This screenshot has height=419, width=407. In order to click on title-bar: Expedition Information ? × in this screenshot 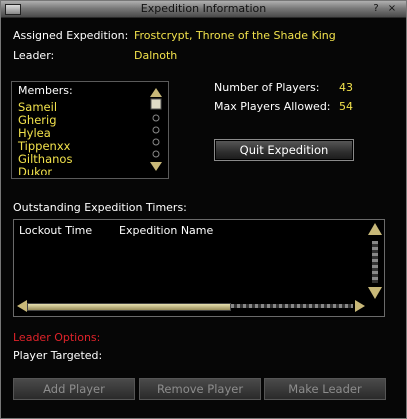, I will do `click(203, 9)`.